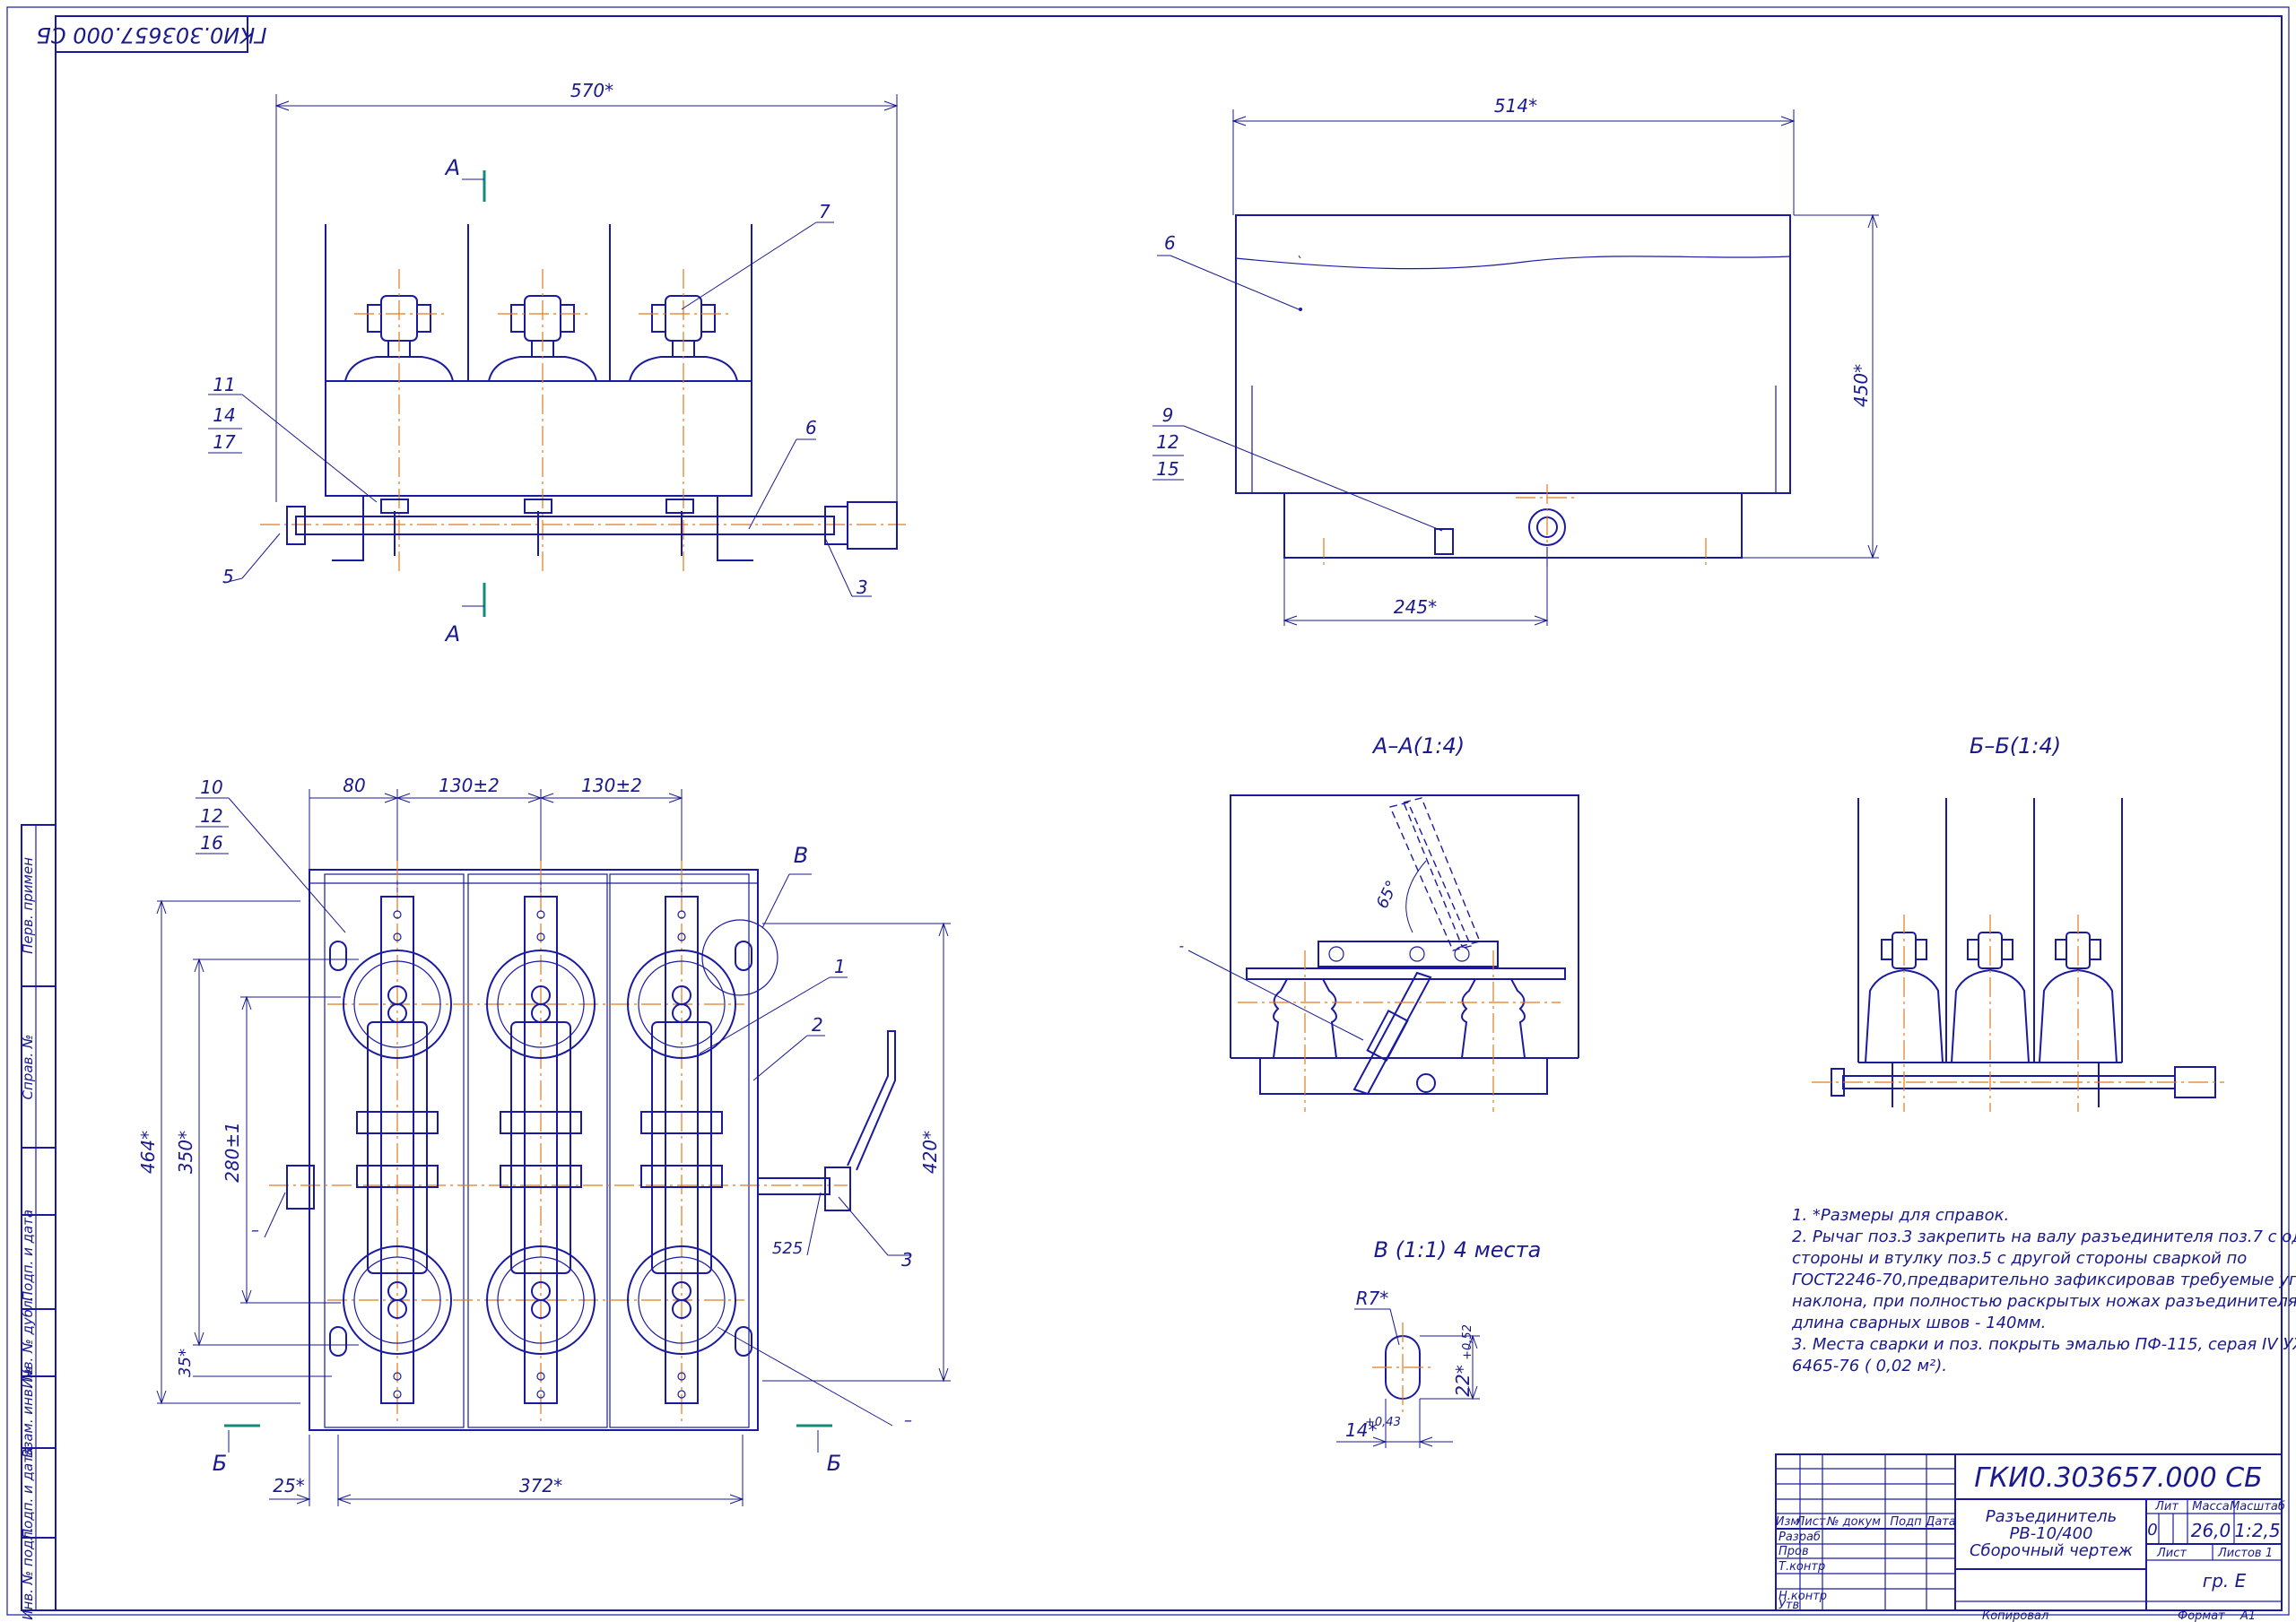  I want to click on detail-b-height: 22*, so click(1463, 1380).